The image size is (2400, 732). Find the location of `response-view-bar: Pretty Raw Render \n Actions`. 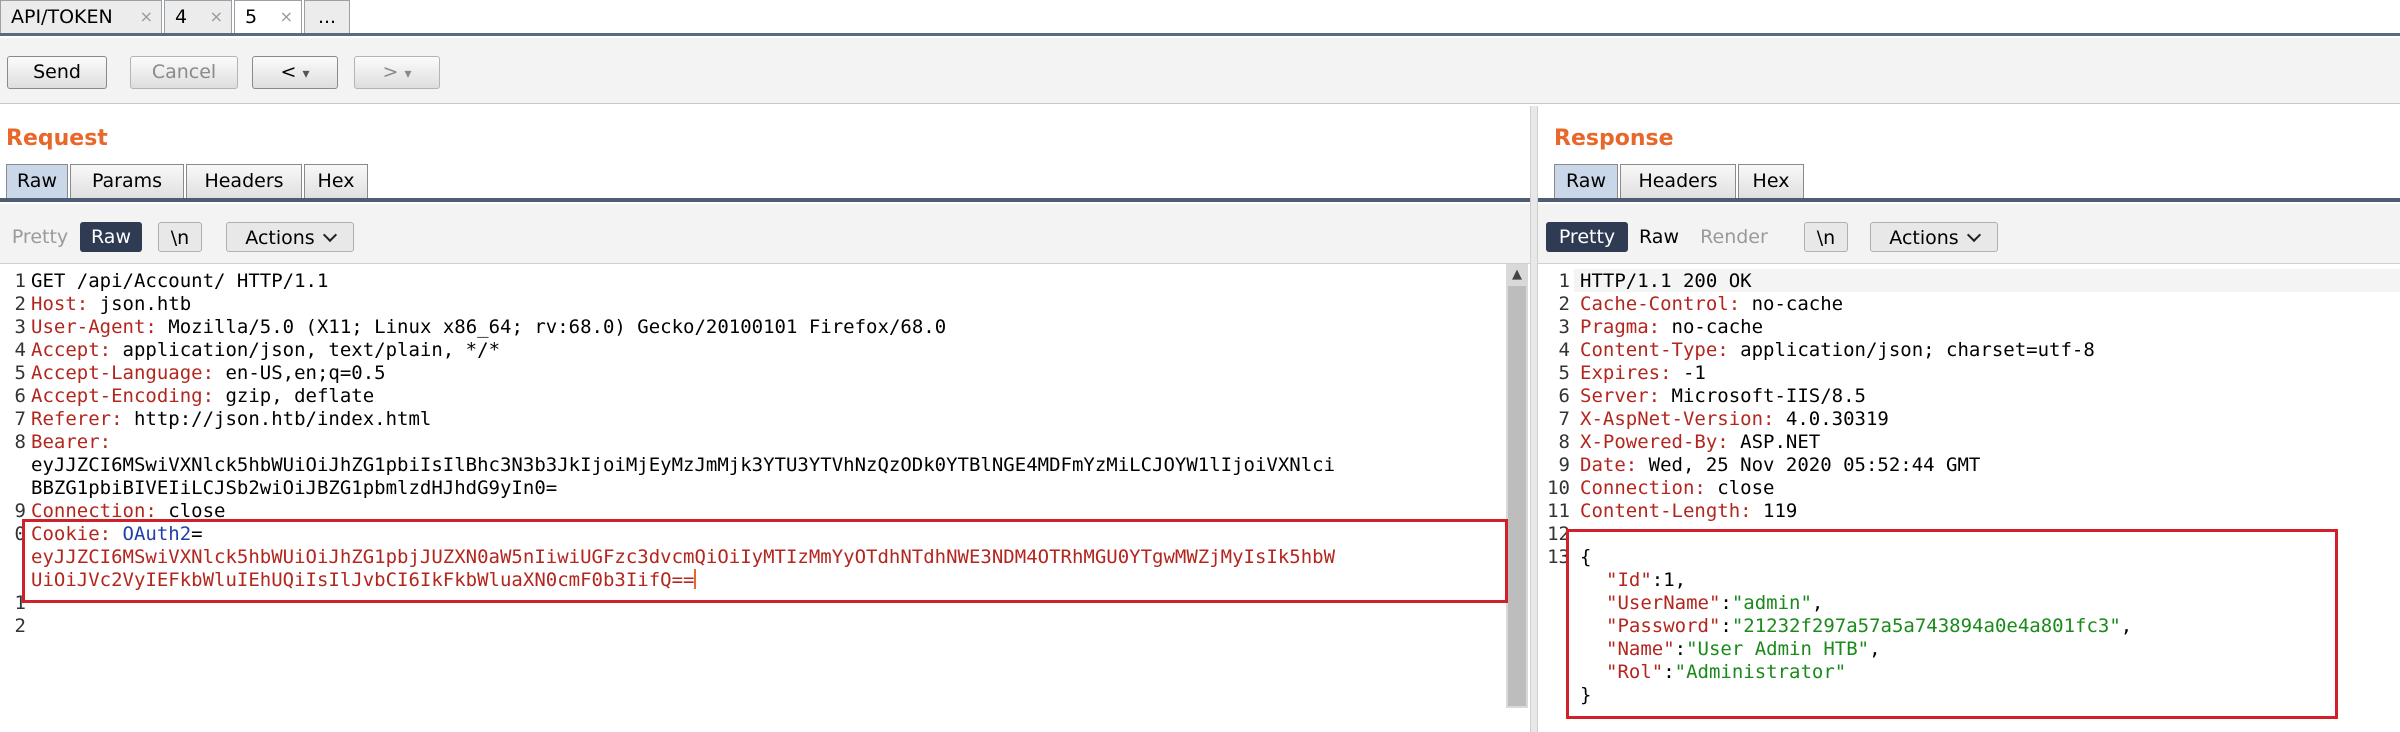

response-view-bar: Pretty Raw Render \n Actions is located at coordinates (1969, 234).